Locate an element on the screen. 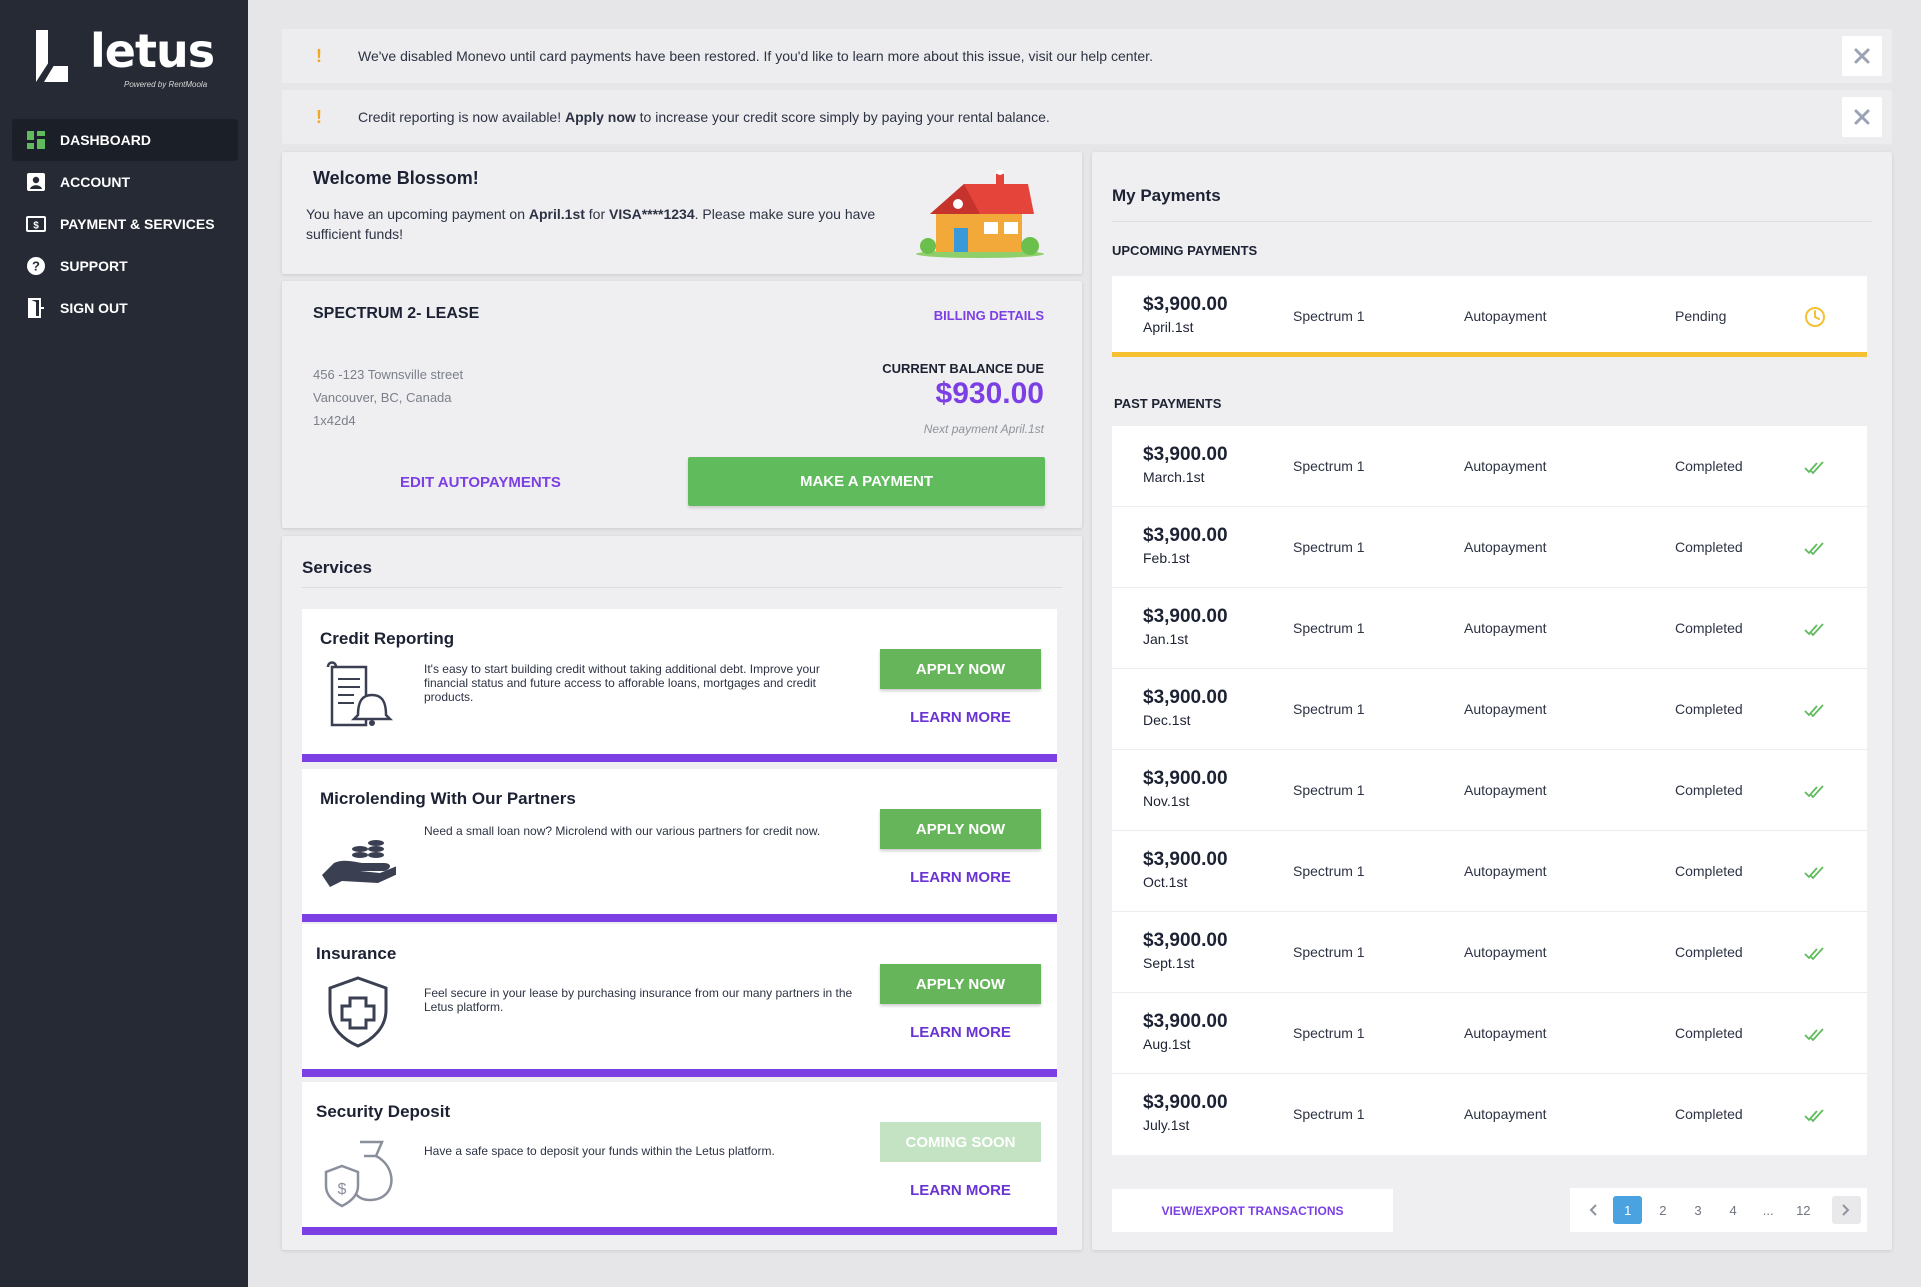 The height and width of the screenshot is (1287, 1921). nav-sign-out: SIGN OUT is located at coordinates (125, 308).